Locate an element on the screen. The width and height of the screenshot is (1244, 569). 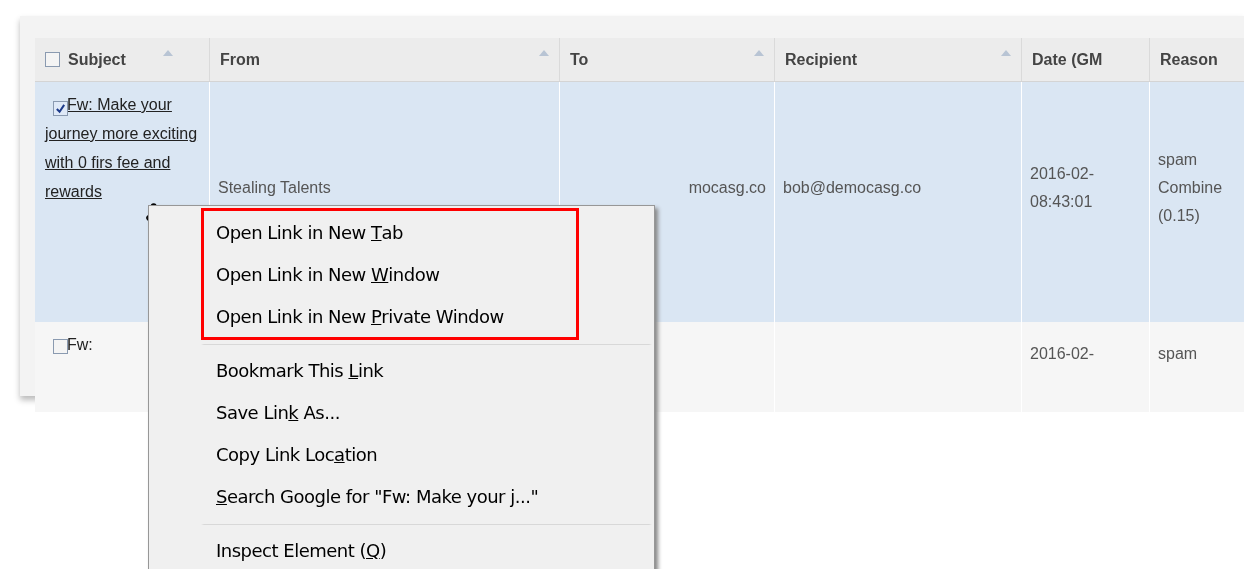
column-header: From is located at coordinates (385, 59).